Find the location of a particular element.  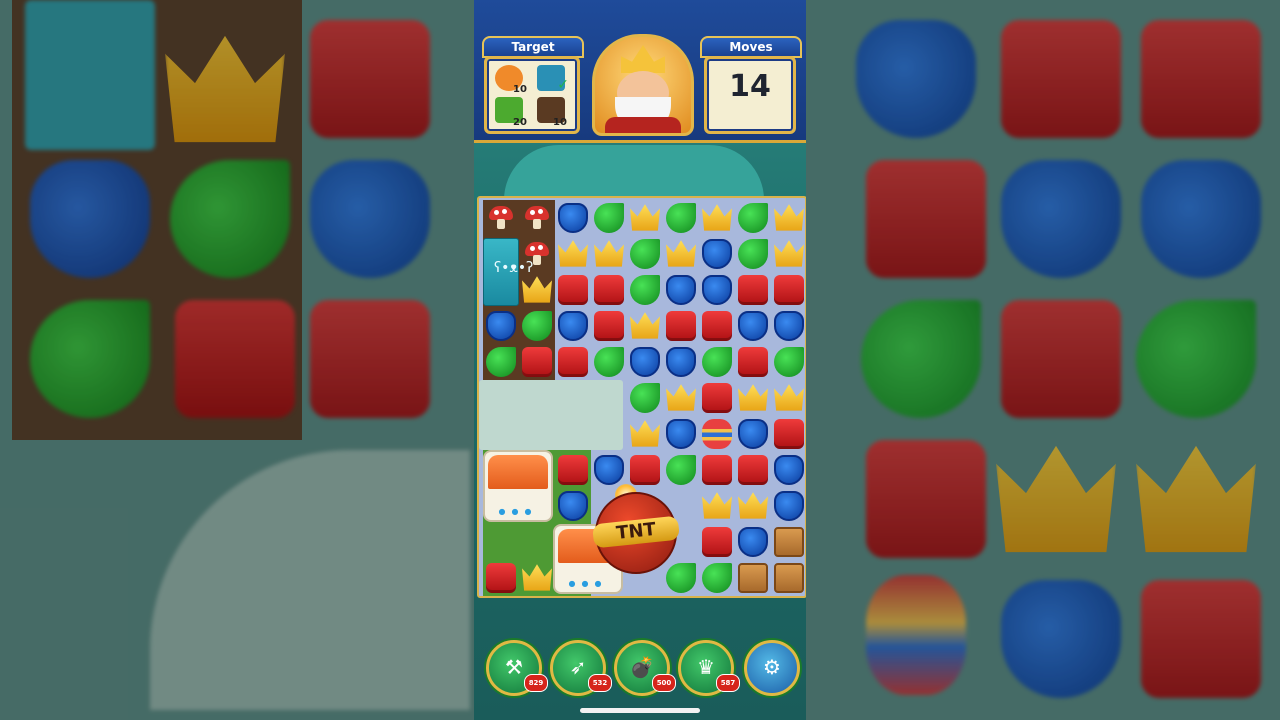

target-panel: 10 ✓ 20 10 is located at coordinates (532, 95).